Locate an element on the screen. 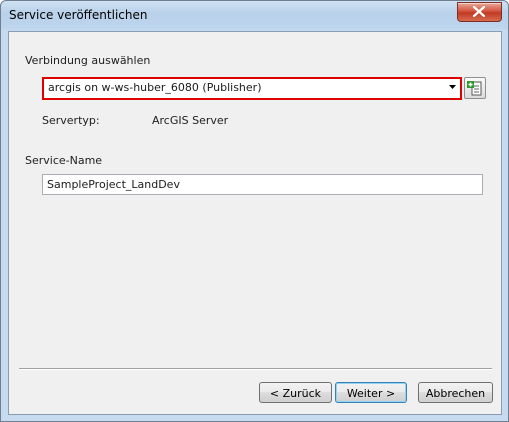 The width and height of the screenshot is (509, 422). connection-dropdown: arcgis on w-ws-huber_6080 (Publisher) is located at coordinates (252, 88).